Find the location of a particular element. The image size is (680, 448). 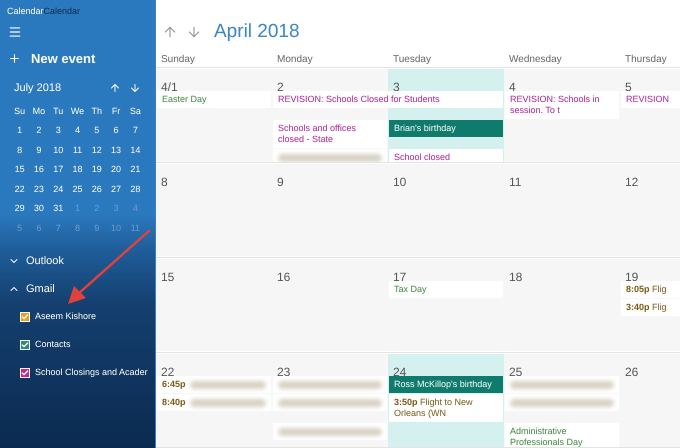

account-header: Gmail is located at coordinates (77, 289).